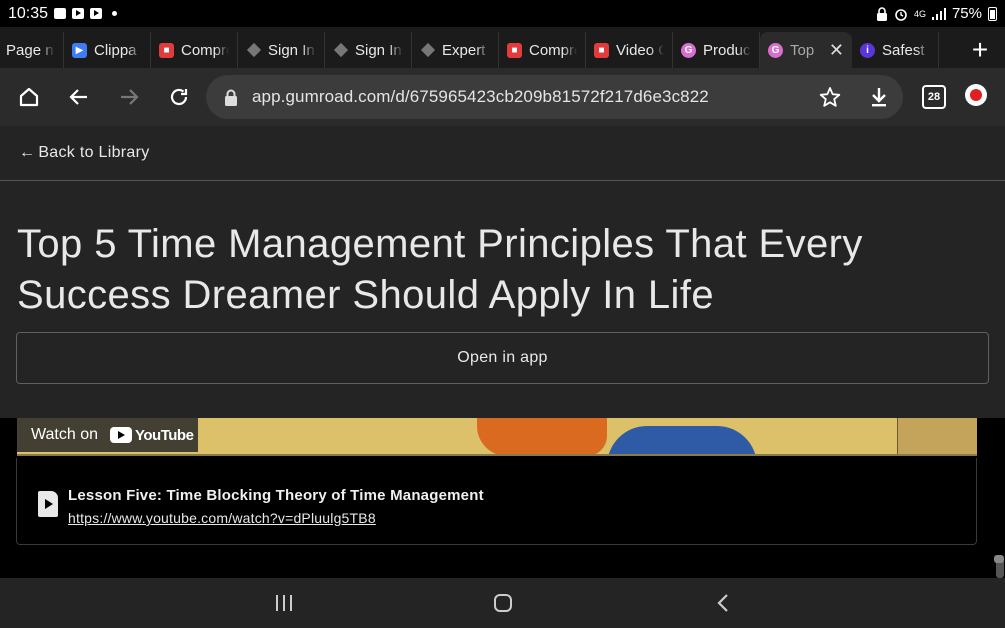 This screenshot has height=628, width=1005. Describe the element at coordinates (980, 50) in the screenshot. I see `new-tab-button: +` at that location.